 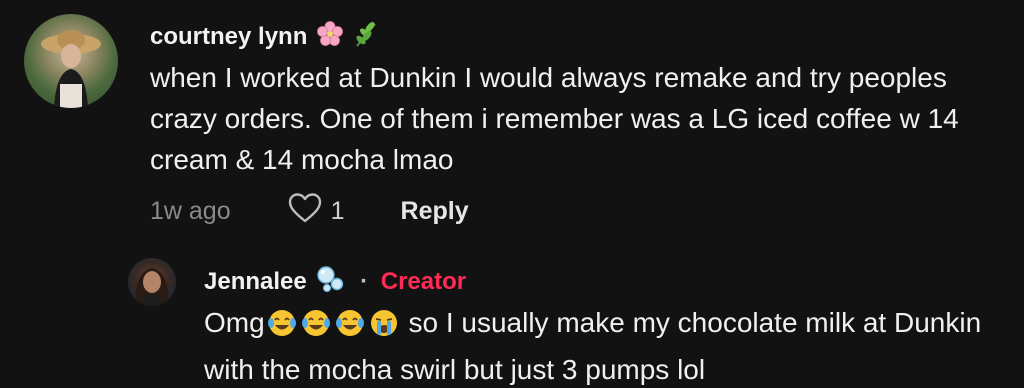 What do you see at coordinates (330, 37) in the screenshot?
I see `cherry-blossom-icon` at bounding box center [330, 37].